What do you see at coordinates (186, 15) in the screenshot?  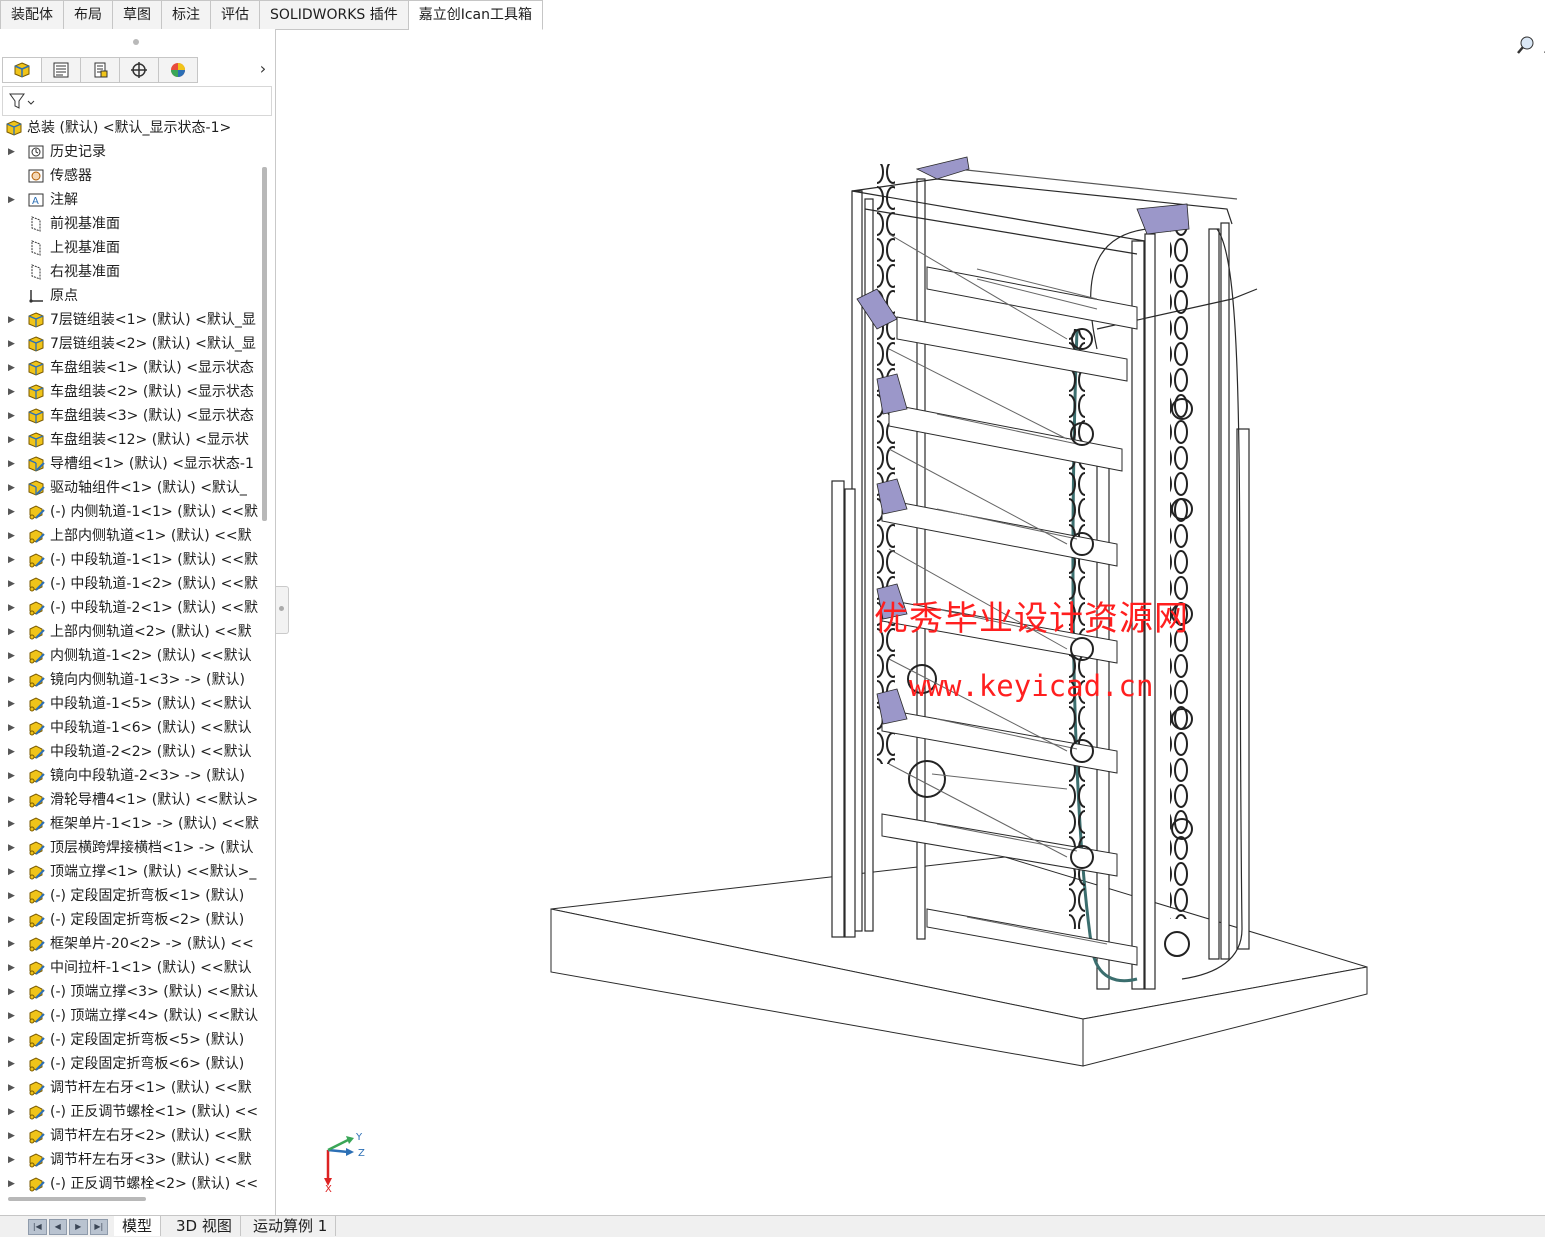 I see `tab-markup: 标注` at bounding box center [186, 15].